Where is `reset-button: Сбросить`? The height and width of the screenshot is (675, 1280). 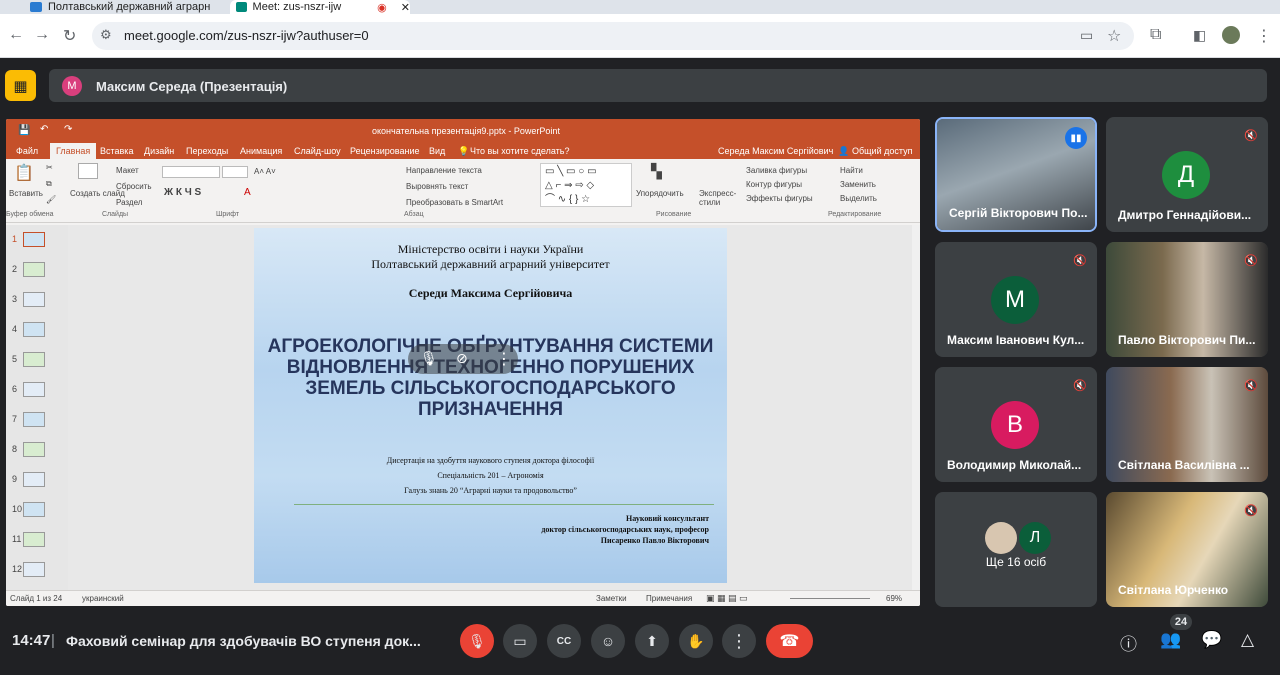 reset-button: Сбросить is located at coordinates (134, 186).